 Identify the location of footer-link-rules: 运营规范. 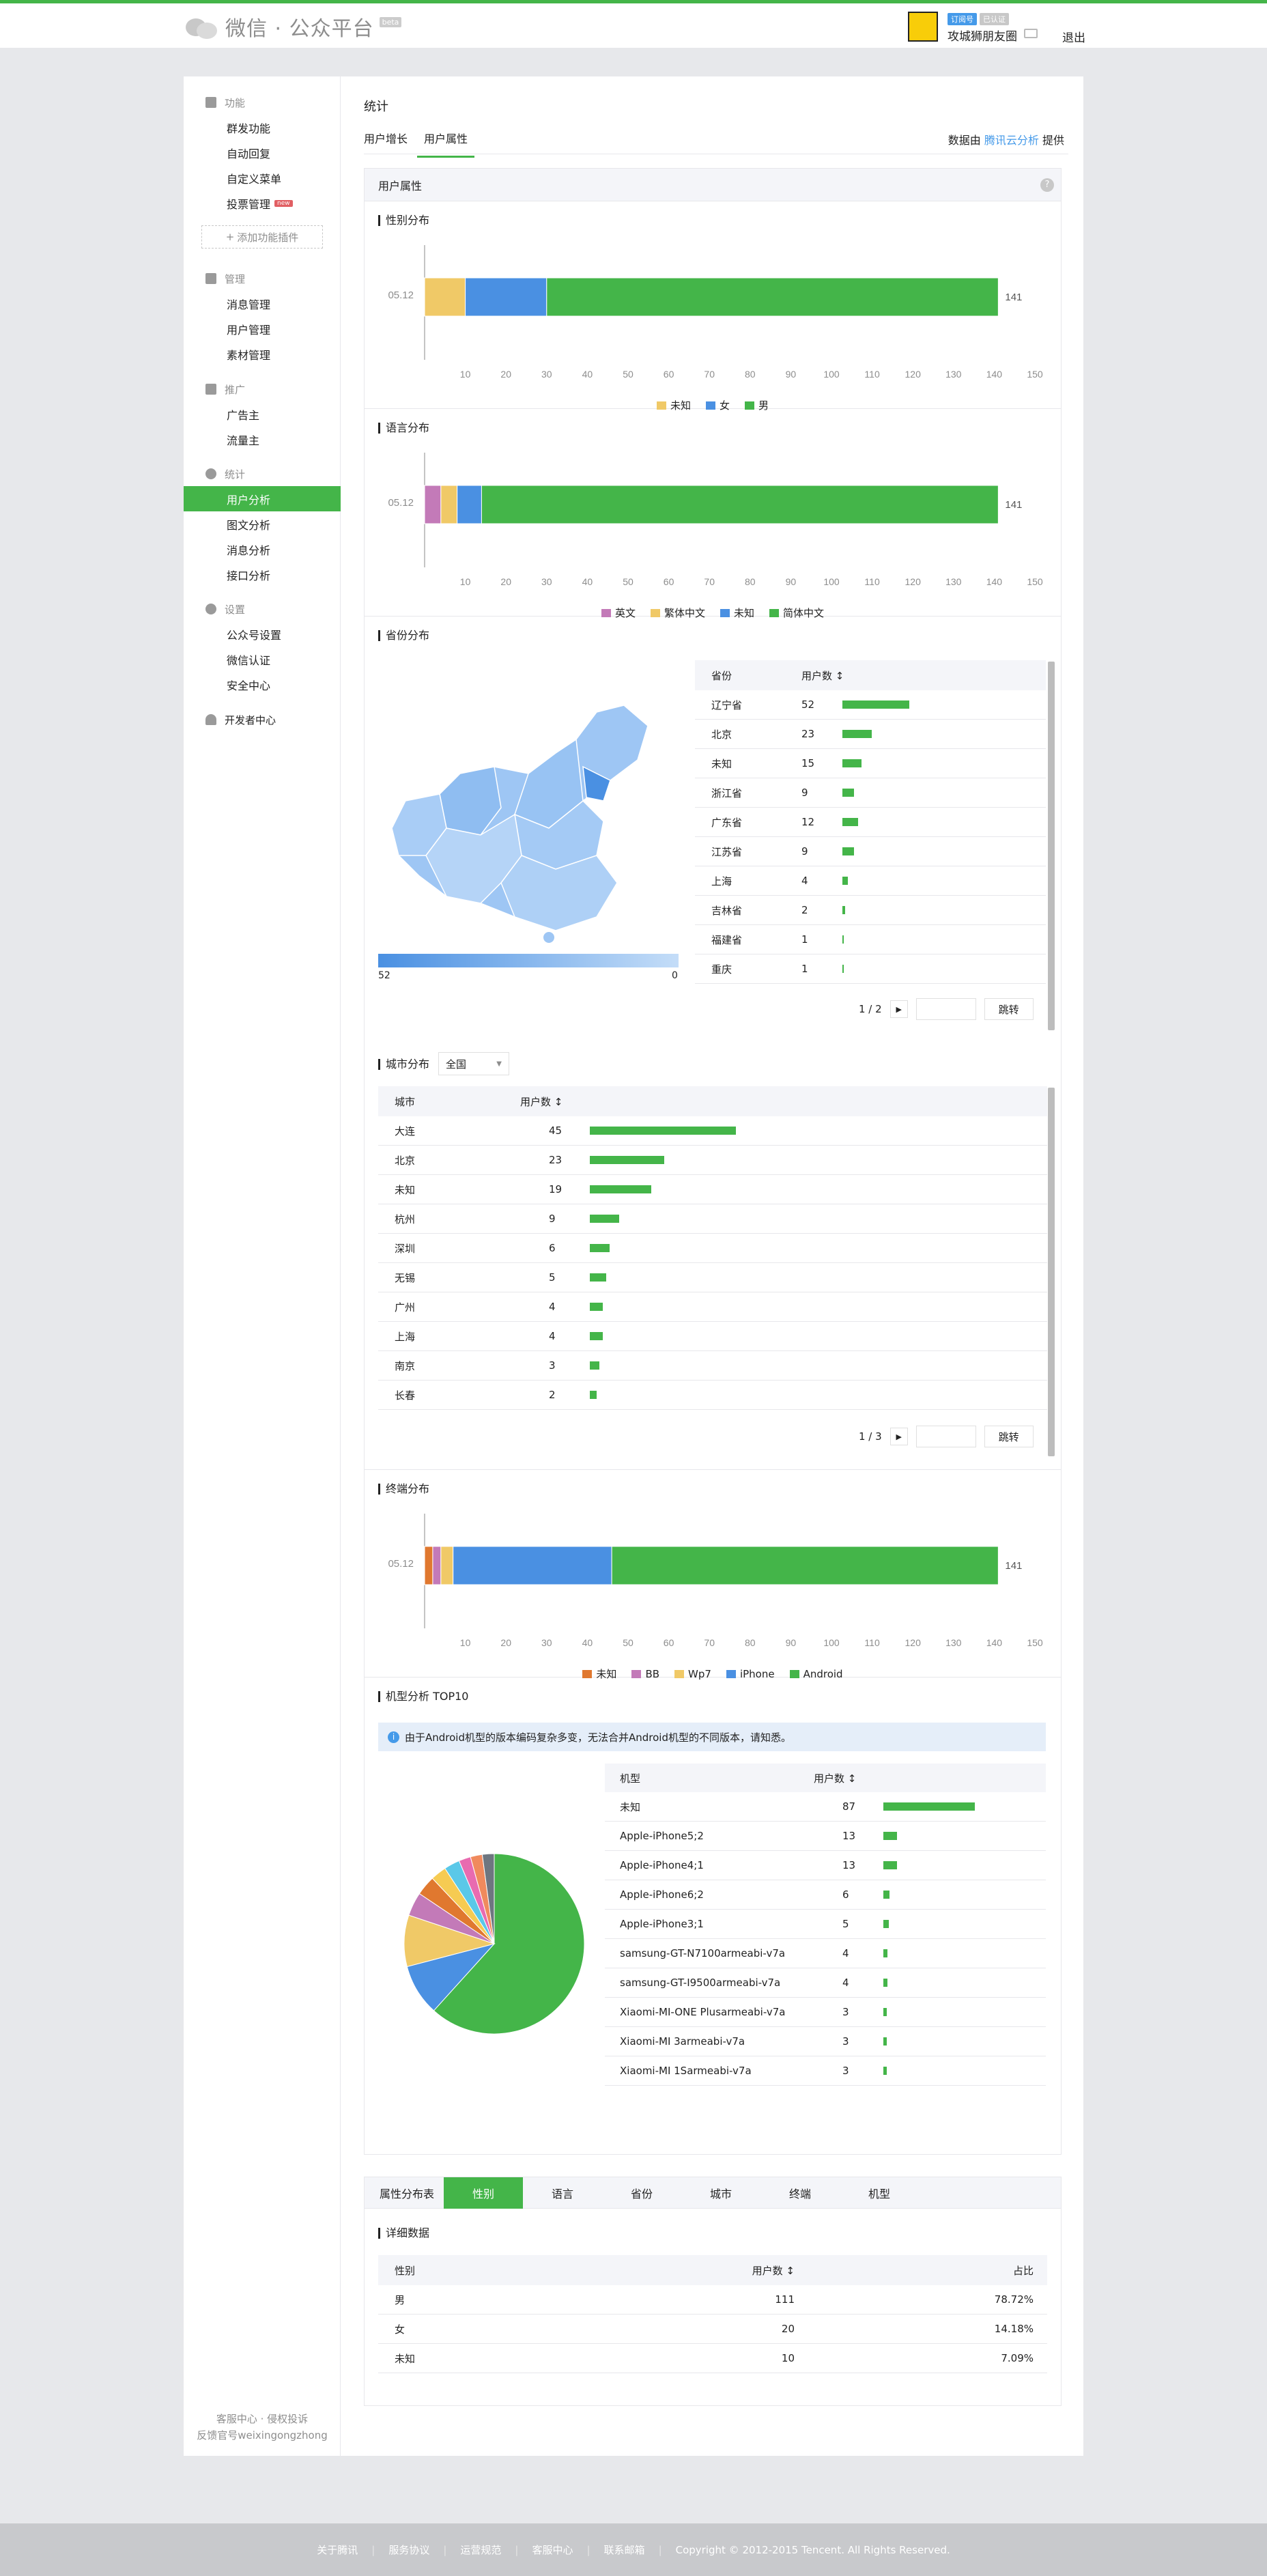
(480, 2550).